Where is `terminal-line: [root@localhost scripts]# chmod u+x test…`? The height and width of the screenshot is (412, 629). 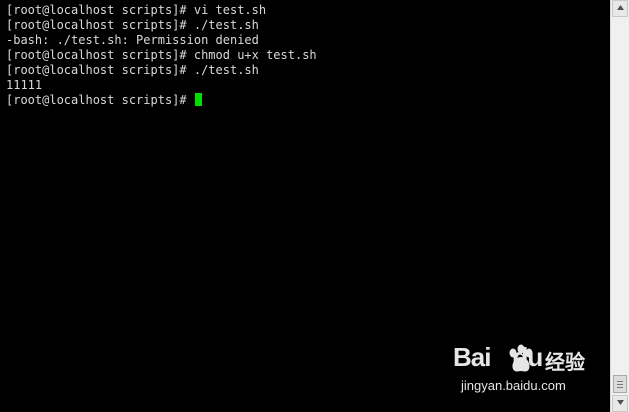
terminal-line: [root@localhost scripts]# chmod u+x test… is located at coordinates (161, 55).